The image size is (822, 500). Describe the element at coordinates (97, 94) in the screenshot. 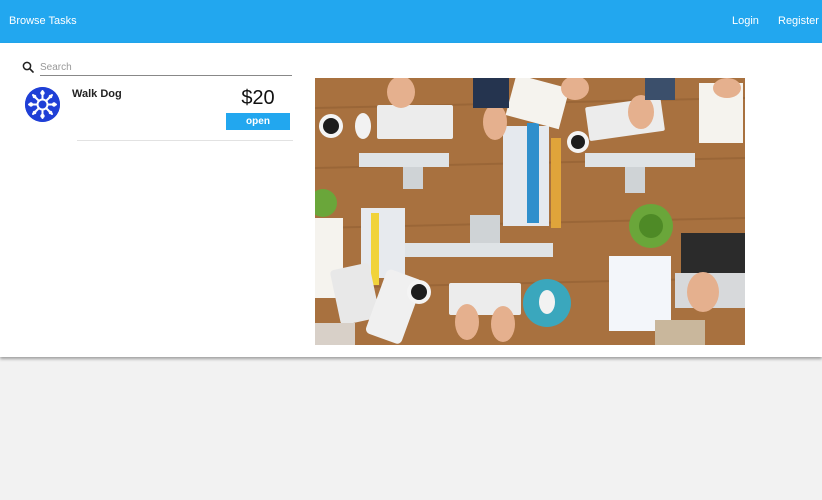

I see `task-title: Walk Dog` at that location.